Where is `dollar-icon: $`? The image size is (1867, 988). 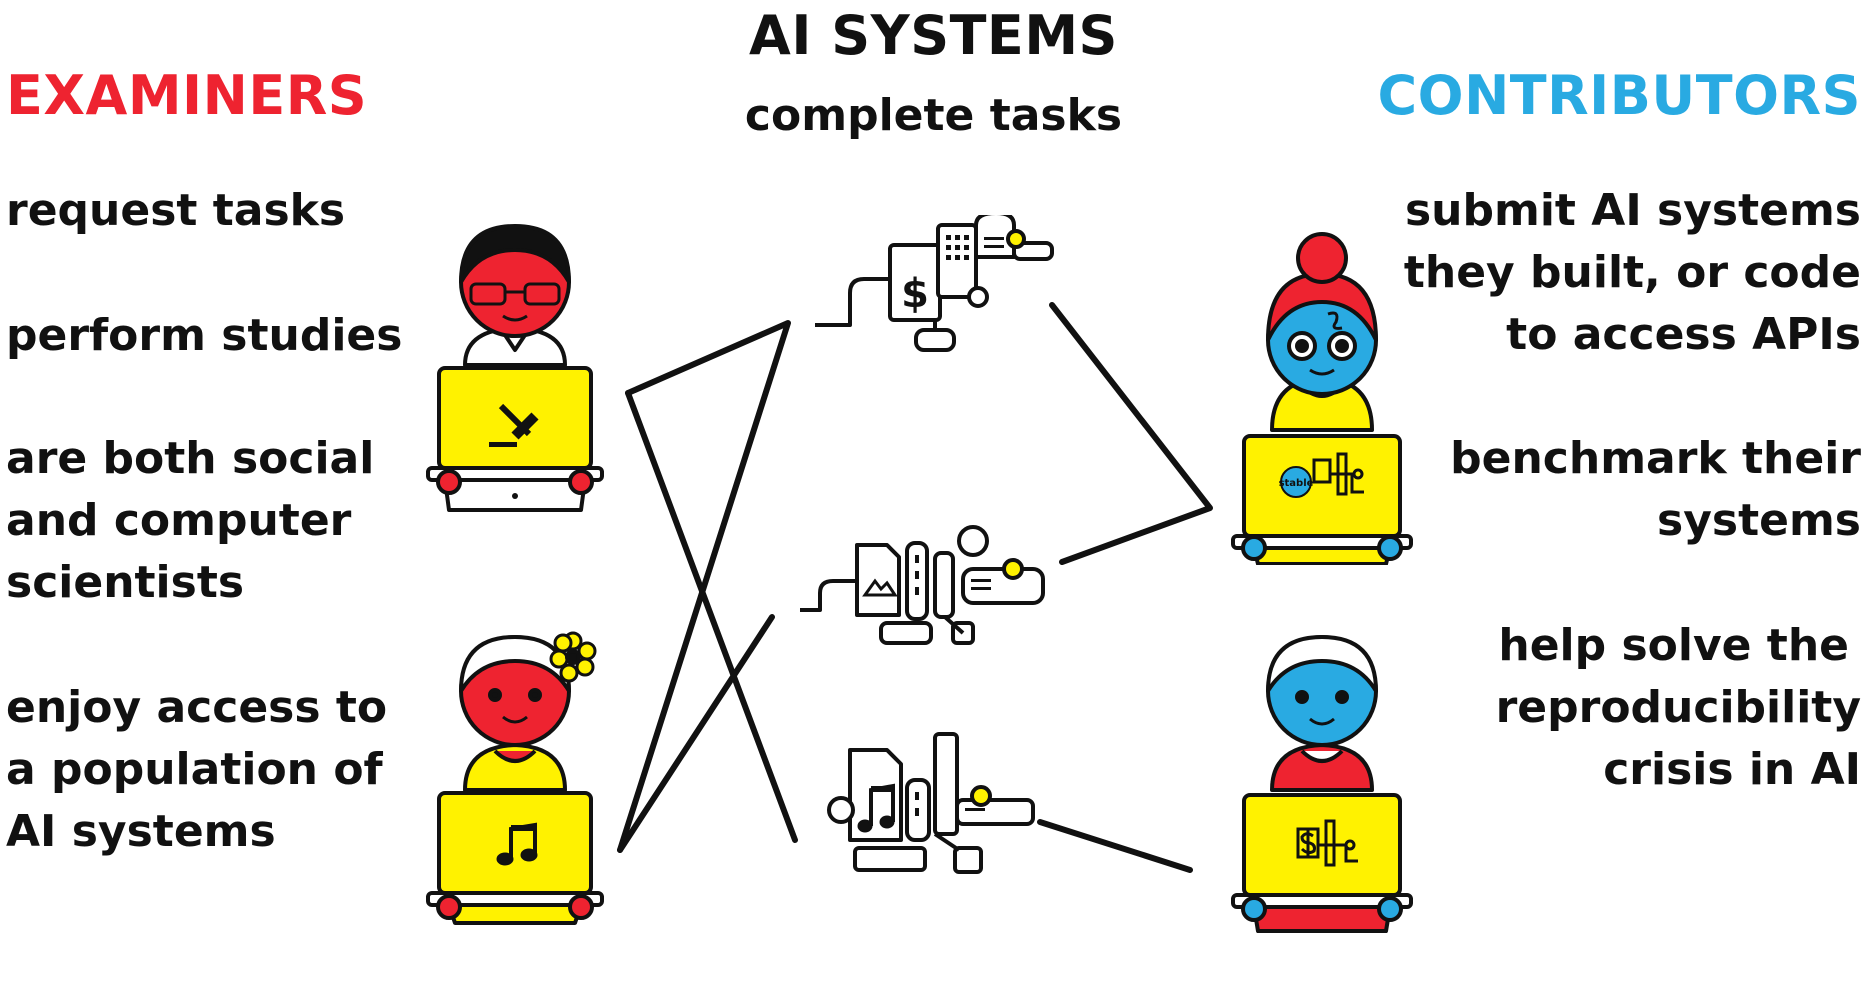 dollar-icon: $ is located at coordinates (915, 294).